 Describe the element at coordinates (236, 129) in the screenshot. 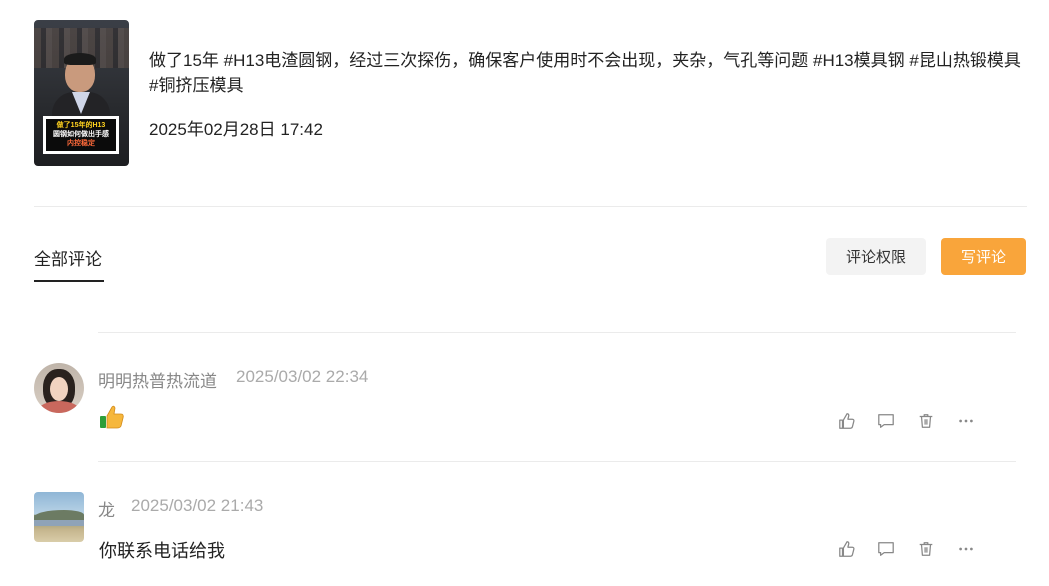

I see `post-timestamp: 2025年02月28日 17:42` at that location.